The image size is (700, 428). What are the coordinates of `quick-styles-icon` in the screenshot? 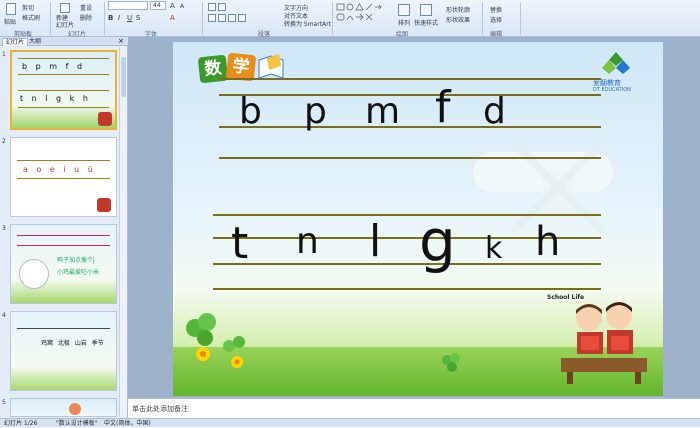 It's located at (426, 10).